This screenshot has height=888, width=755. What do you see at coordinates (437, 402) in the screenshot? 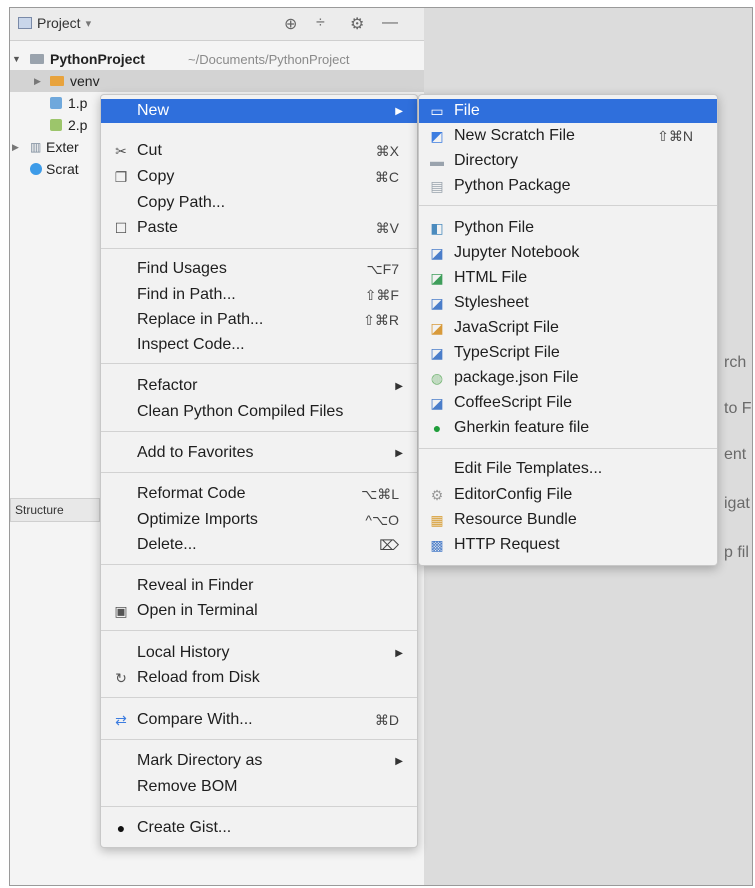
I see `coffeescript-icon: ◪` at bounding box center [437, 402].